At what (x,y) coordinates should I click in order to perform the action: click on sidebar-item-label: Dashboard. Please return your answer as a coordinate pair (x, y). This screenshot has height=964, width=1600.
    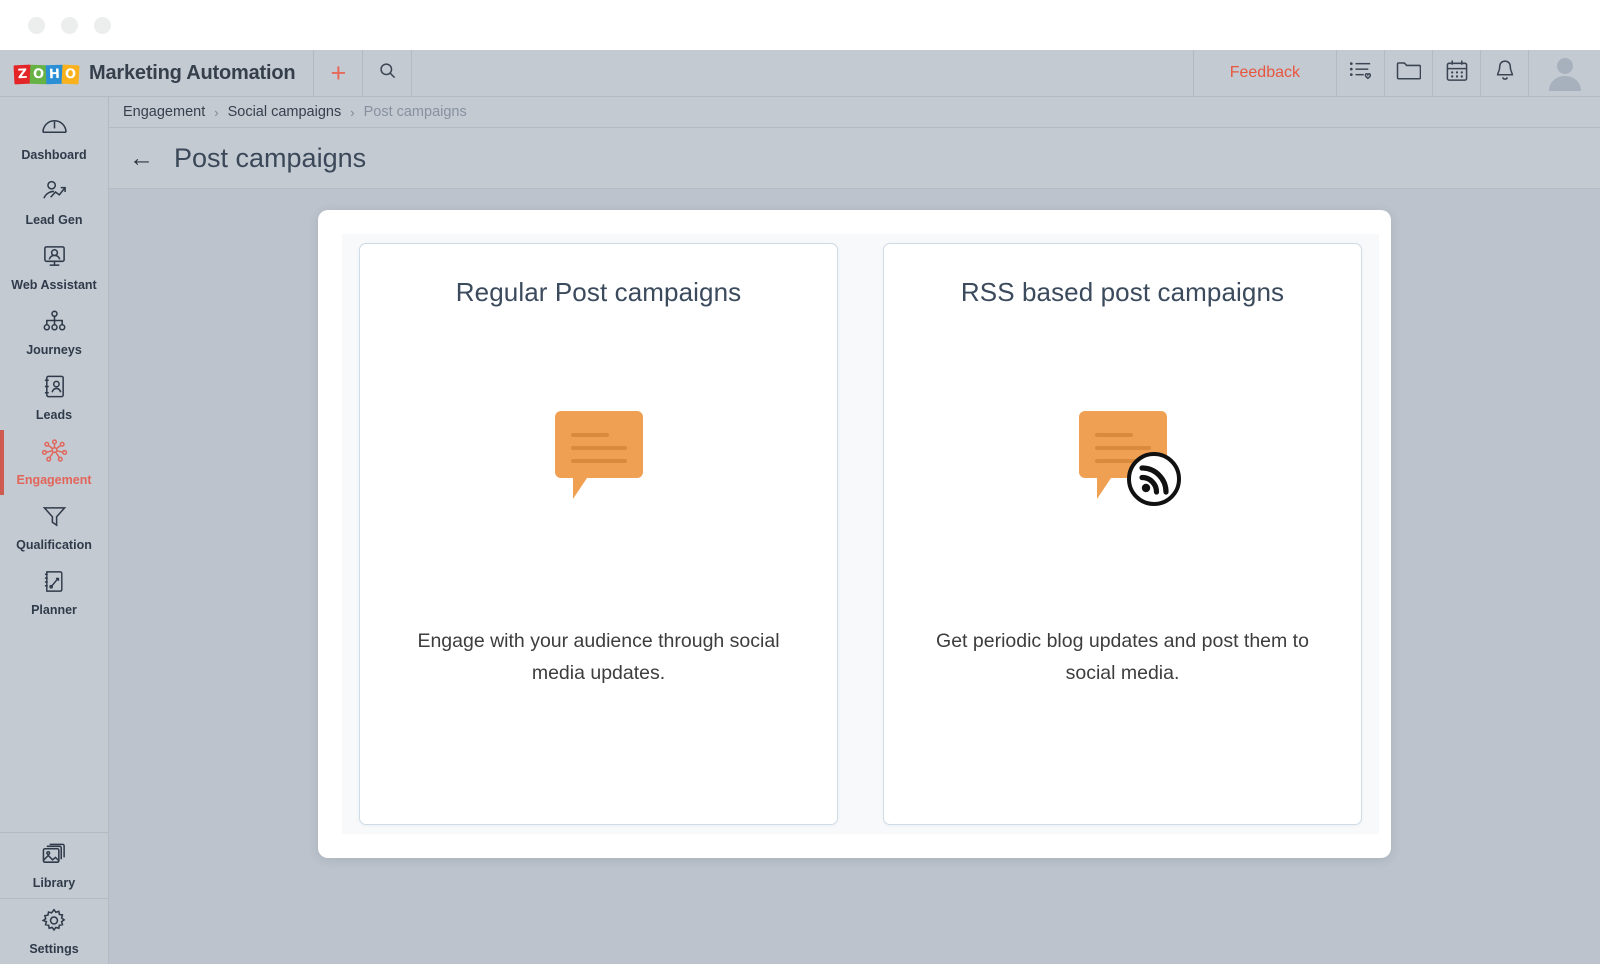
    Looking at the image, I should click on (54, 154).